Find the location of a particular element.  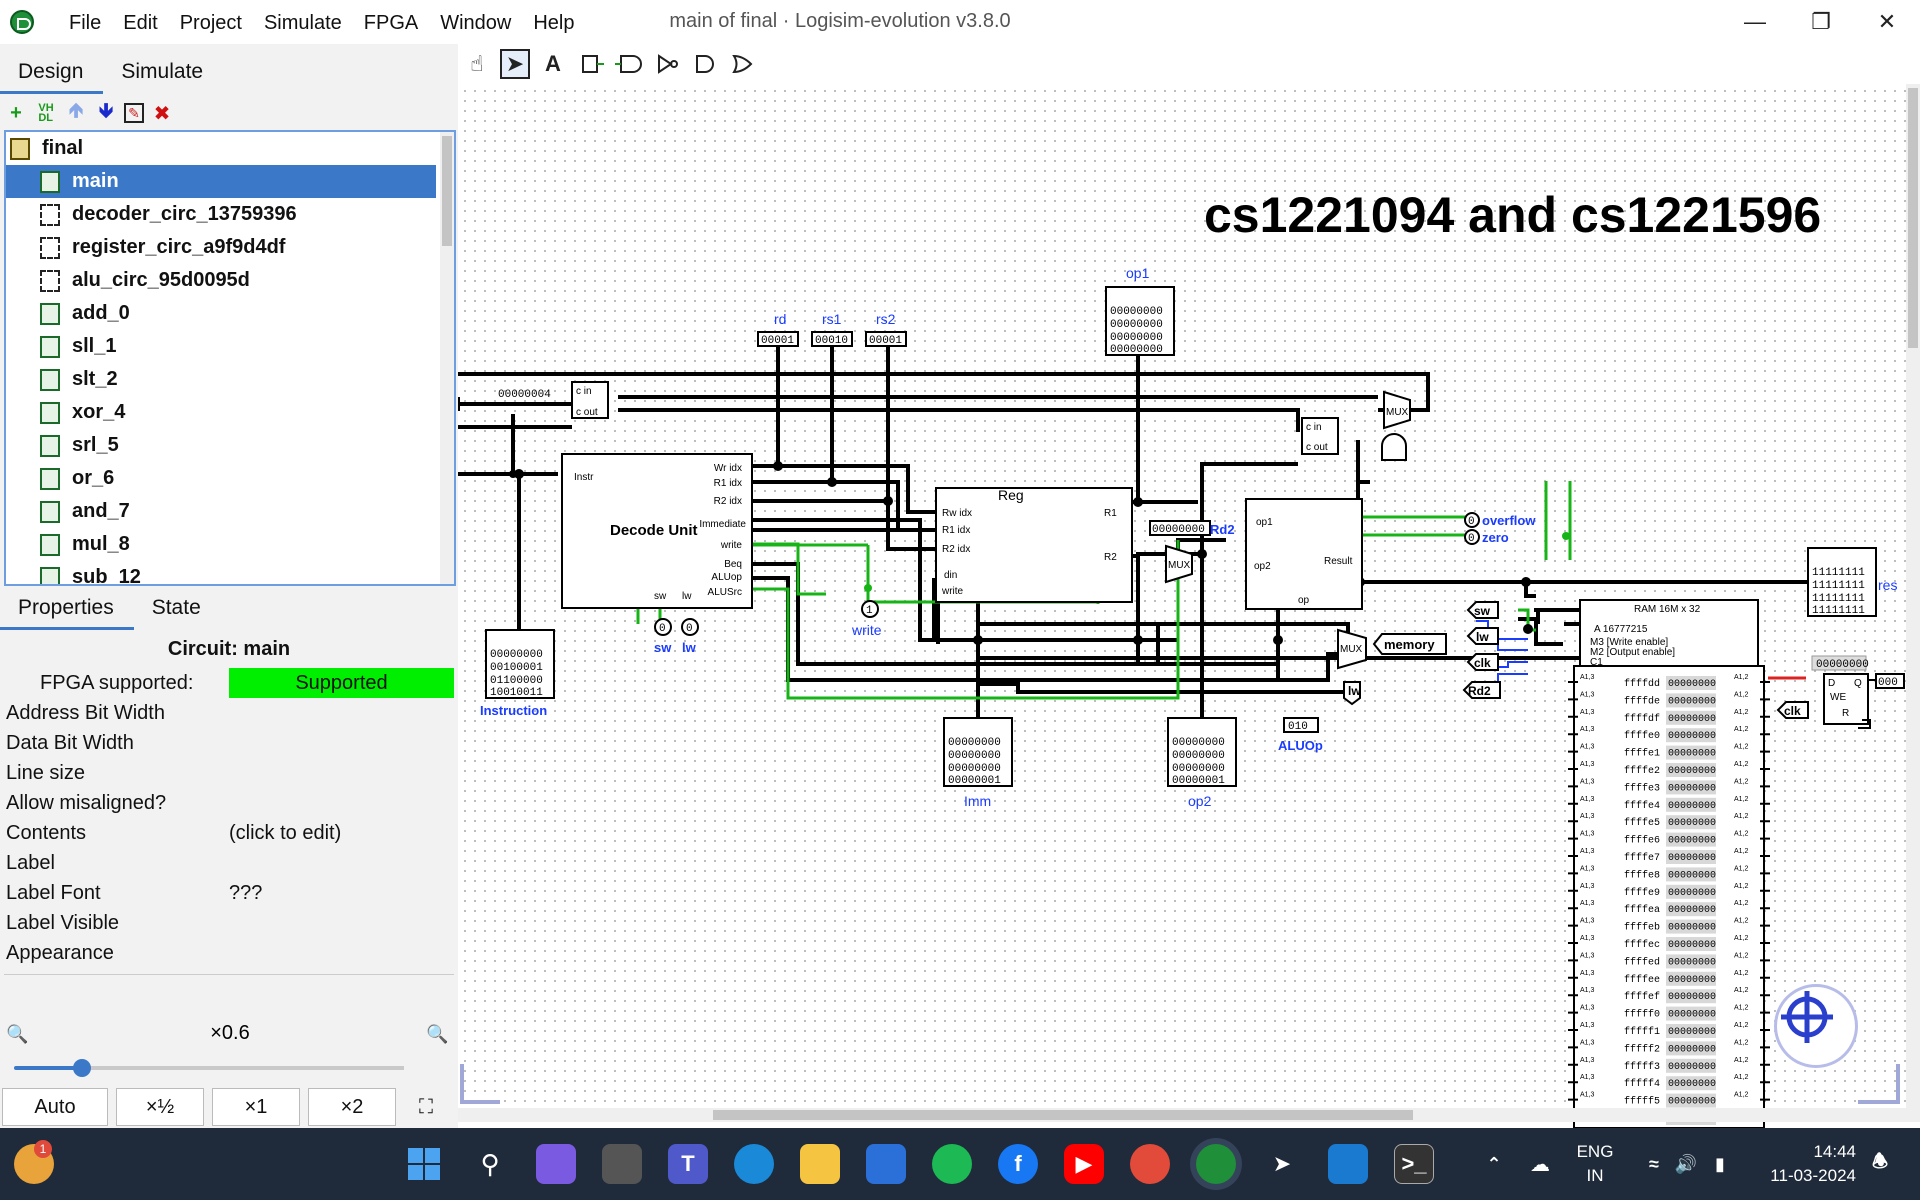

youtube-icon: ▶ is located at coordinates (1084, 1164).